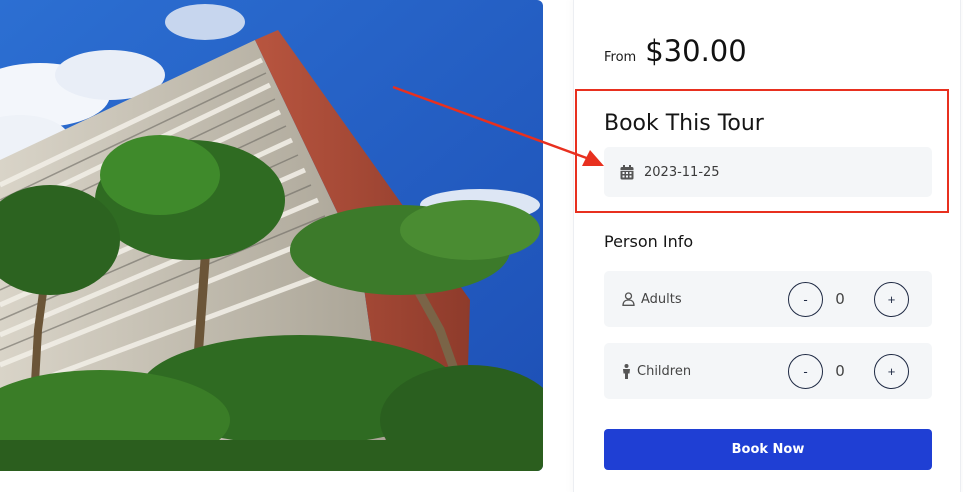  I want to click on children-count: 0, so click(840, 371).